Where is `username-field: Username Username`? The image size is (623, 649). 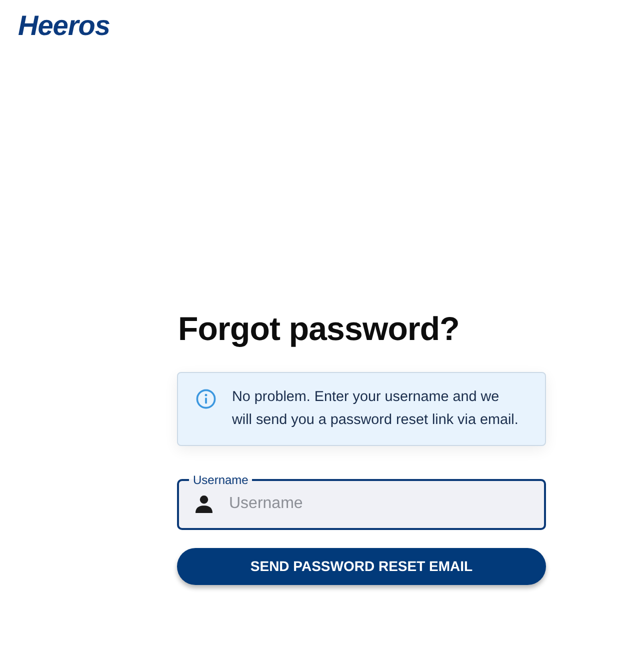 username-field: Username Username is located at coordinates (361, 502).